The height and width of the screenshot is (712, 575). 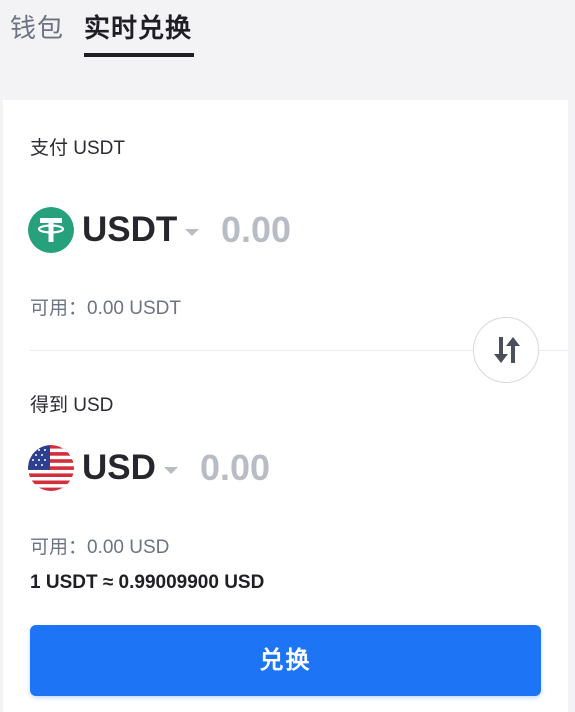 I want to click on exchange-rate-text: 1 USDT ≈ 0.99009900 USD, so click(x=147, y=582).